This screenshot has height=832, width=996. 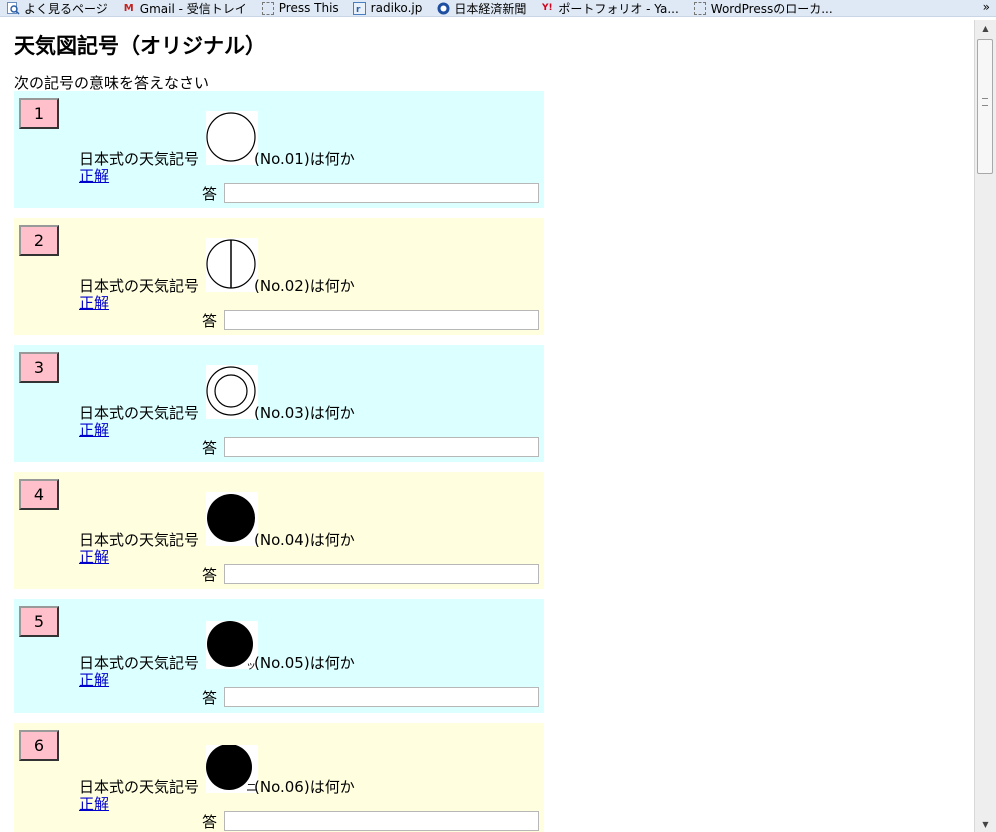 I want to click on page-title: 天気図記号（オリジナル）, so click(x=140, y=46).